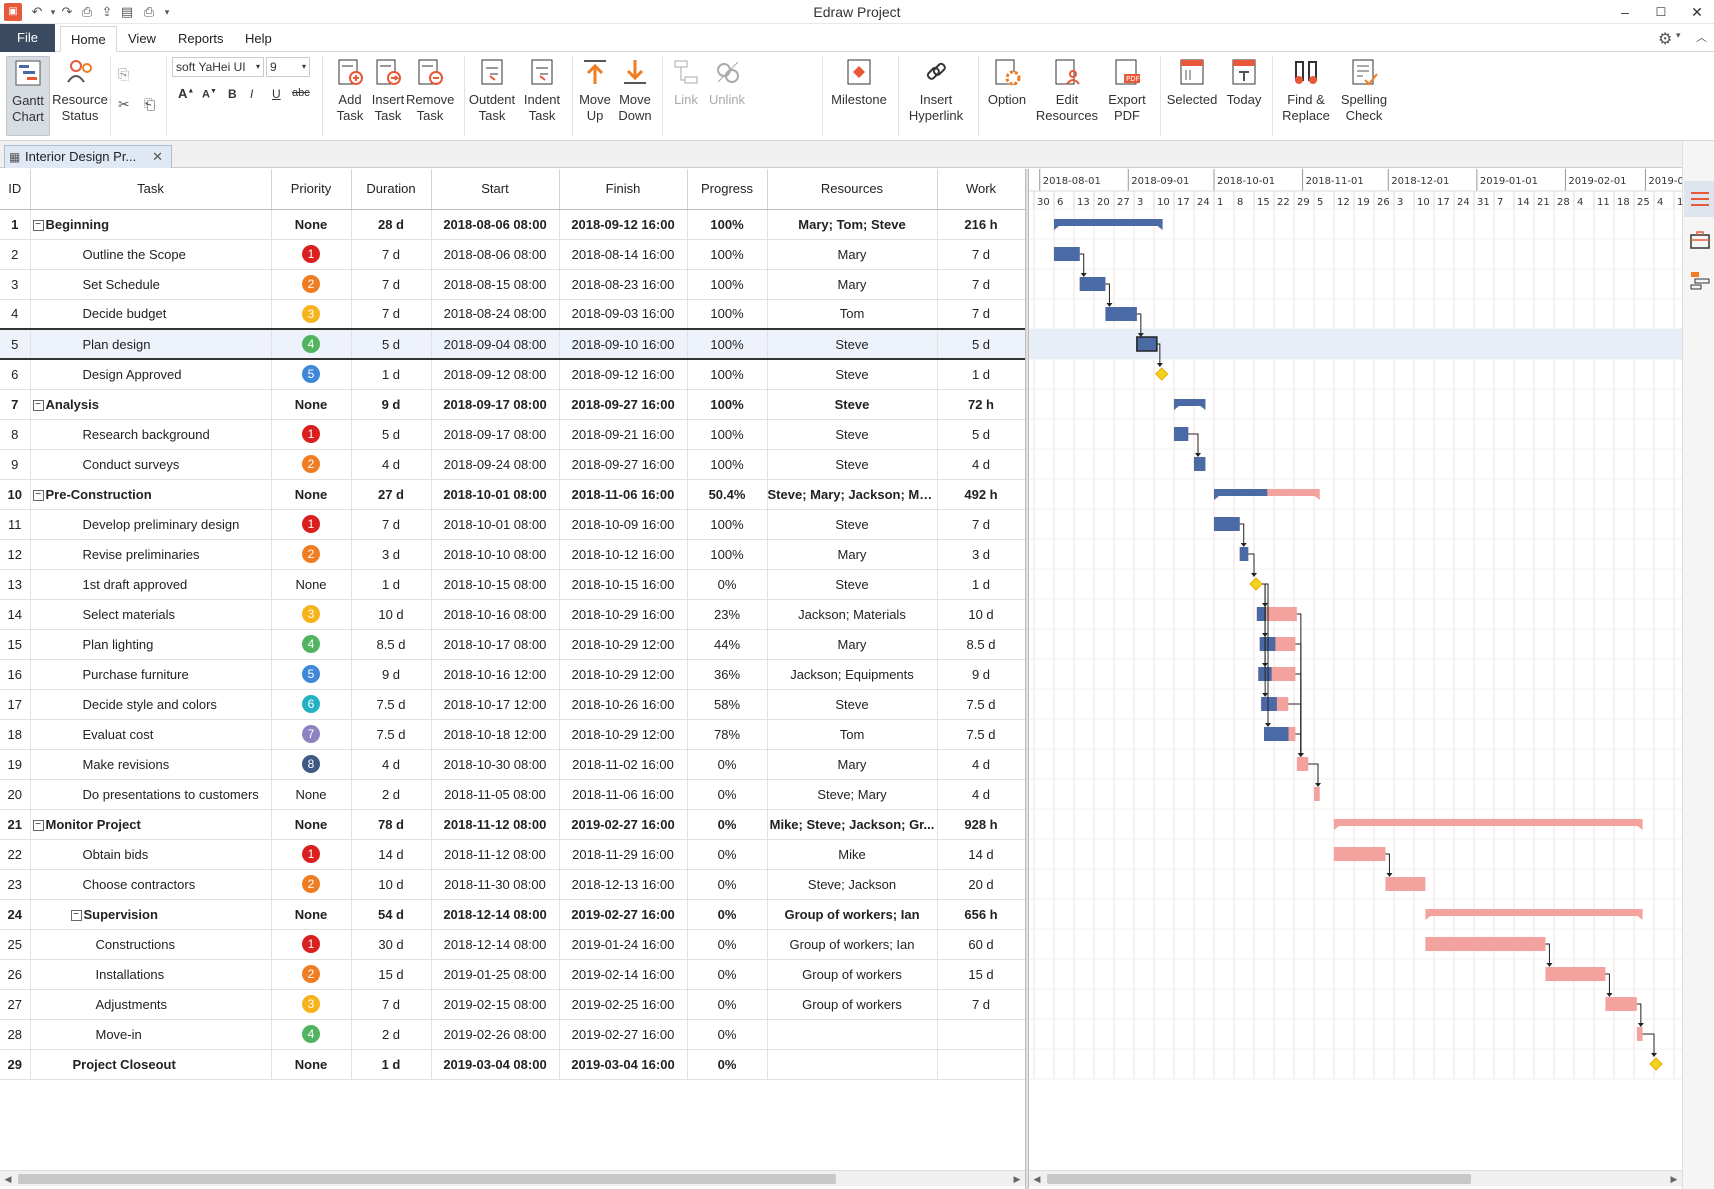  What do you see at coordinates (852, 794) in the screenshot?
I see `cell-resources: Steve; Mary` at bounding box center [852, 794].